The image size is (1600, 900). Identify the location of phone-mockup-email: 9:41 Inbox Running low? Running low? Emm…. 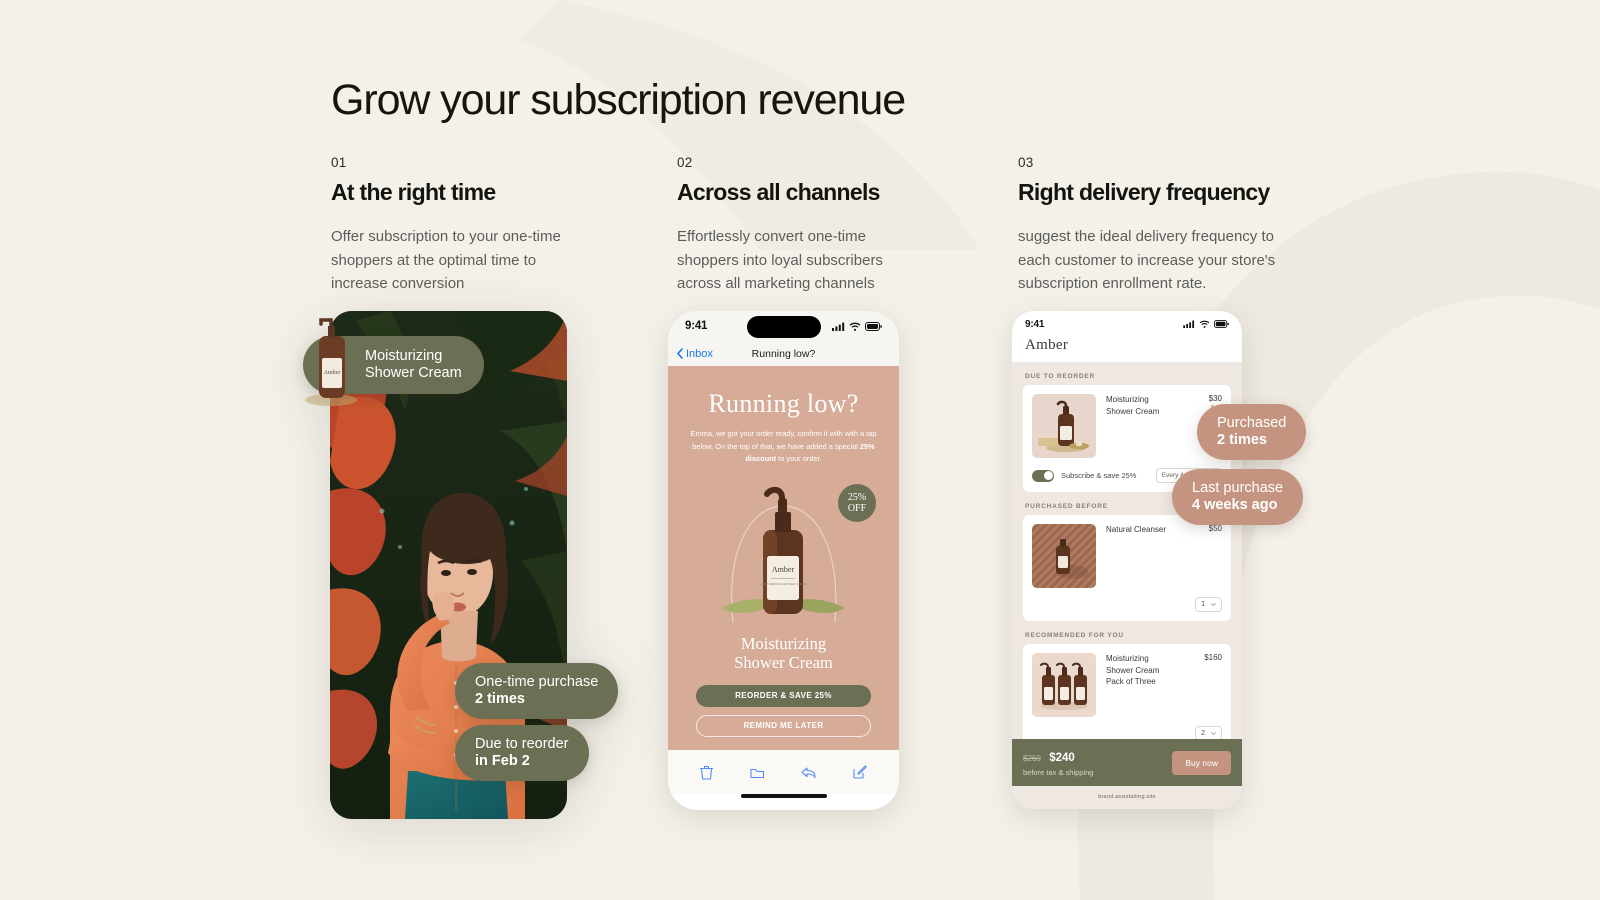
(783, 560).